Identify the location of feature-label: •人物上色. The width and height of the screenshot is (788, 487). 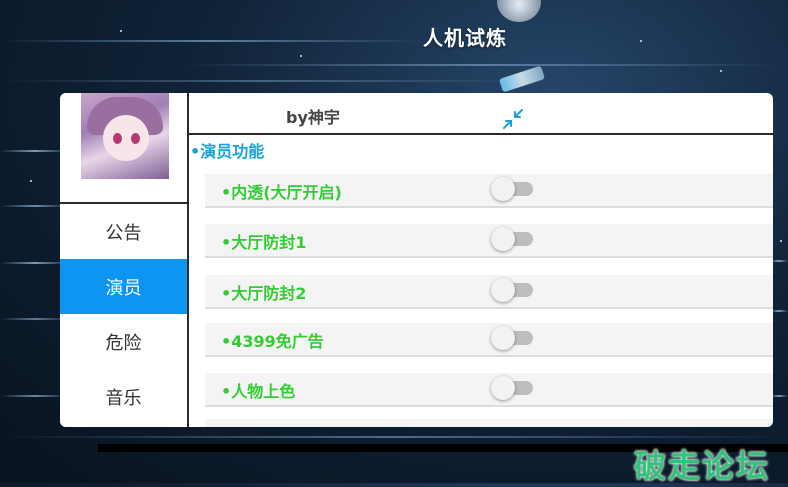
(258, 391).